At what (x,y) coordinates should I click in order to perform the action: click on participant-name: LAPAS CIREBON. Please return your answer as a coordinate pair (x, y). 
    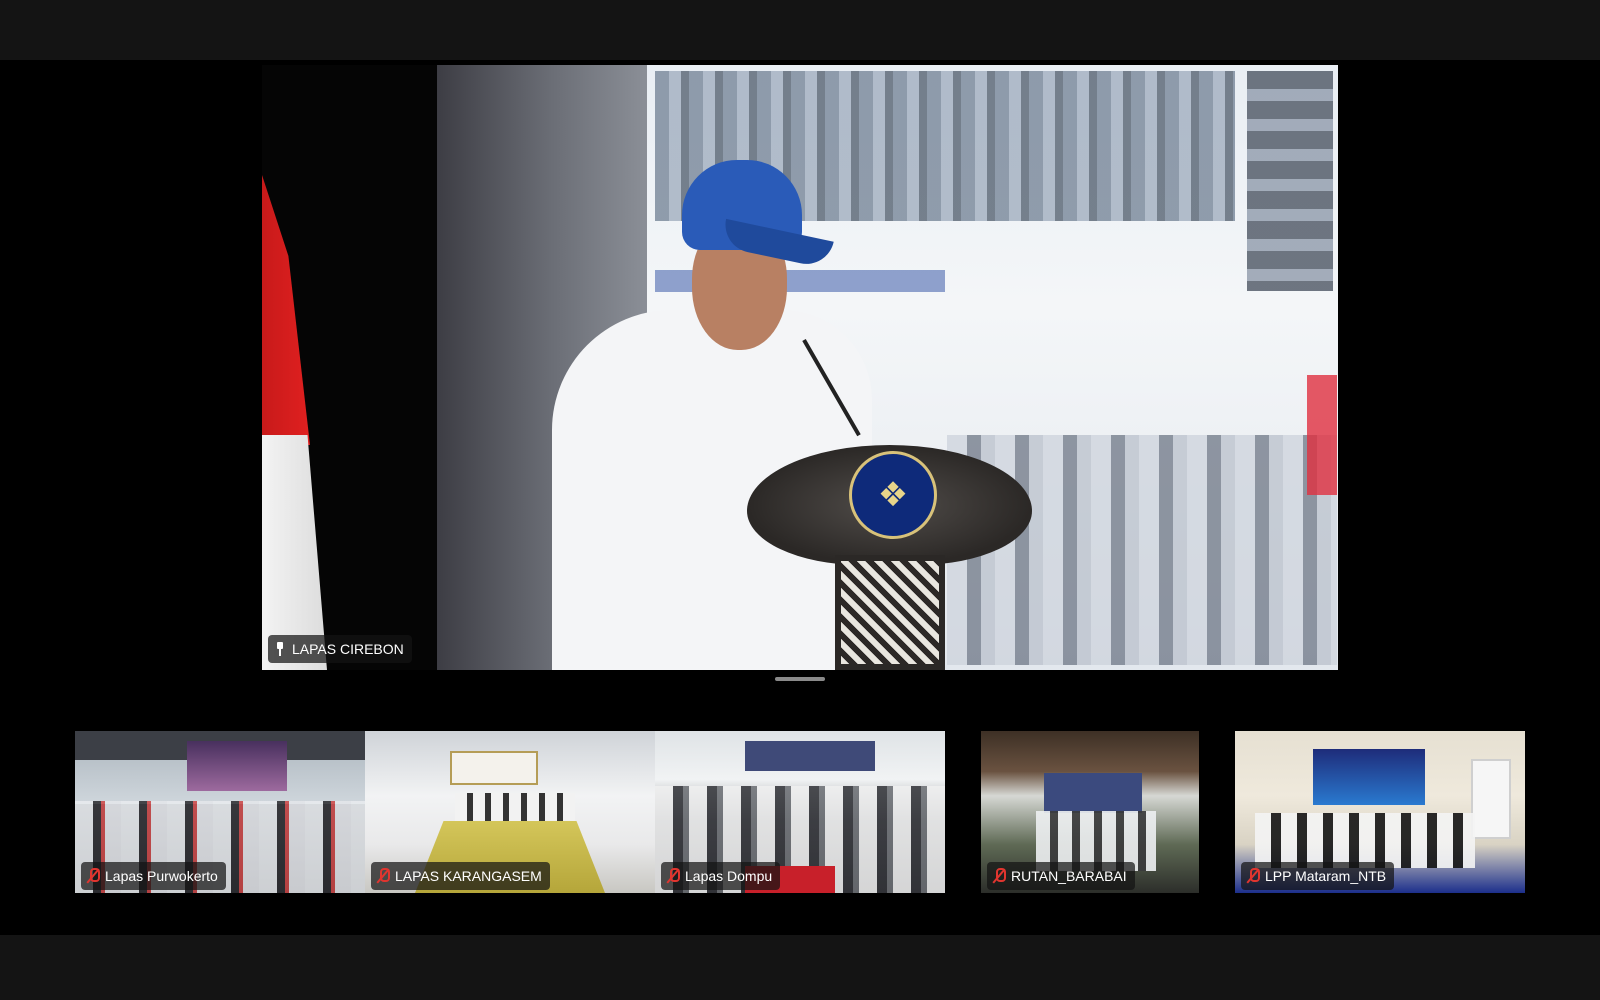
    Looking at the image, I should click on (348, 649).